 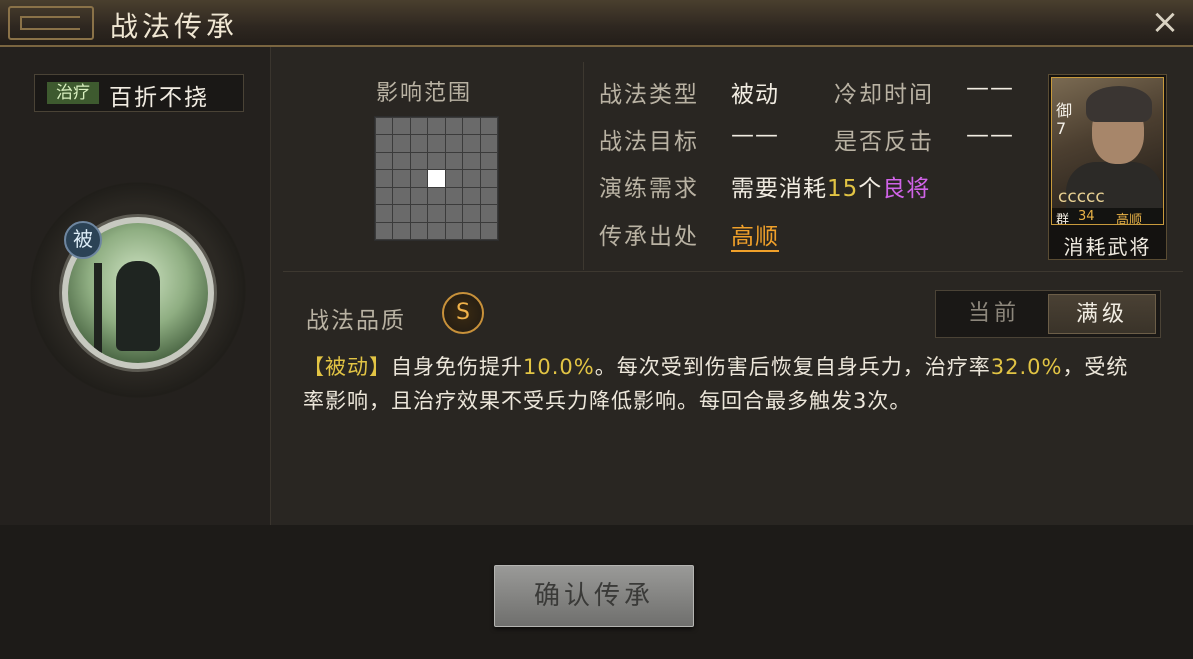 What do you see at coordinates (73, 93) in the screenshot?
I see `skill-type-tag: 治疗` at bounding box center [73, 93].